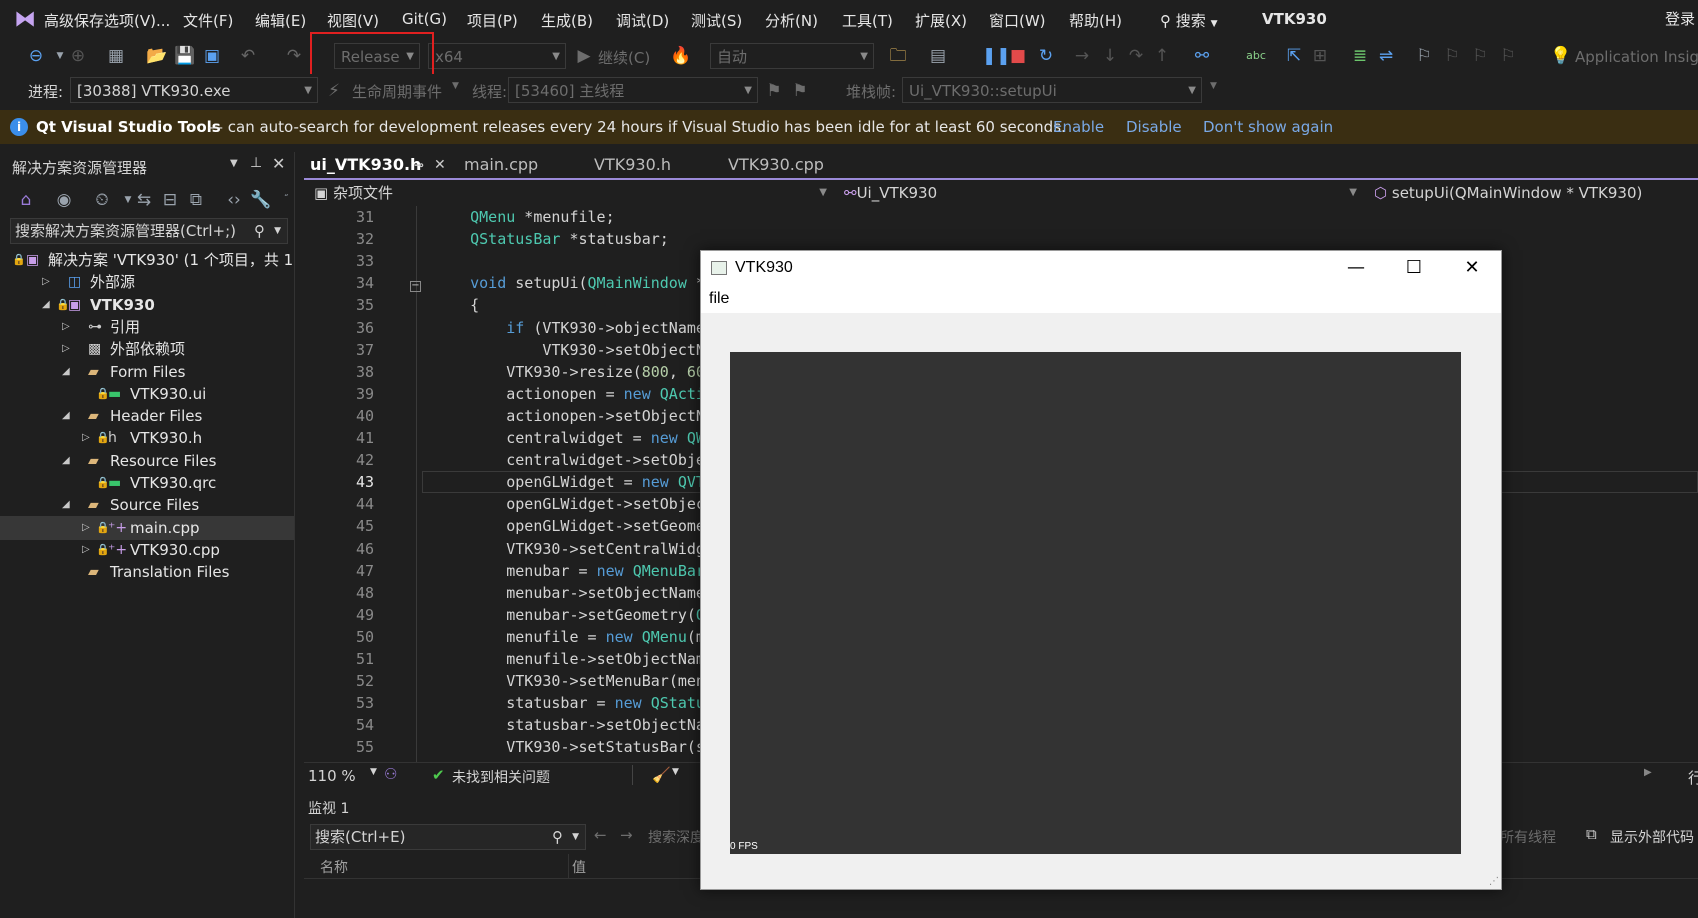  Describe the element at coordinates (1652, 837) in the screenshot. I see `show-external-code-button: 显示外部代码` at that location.